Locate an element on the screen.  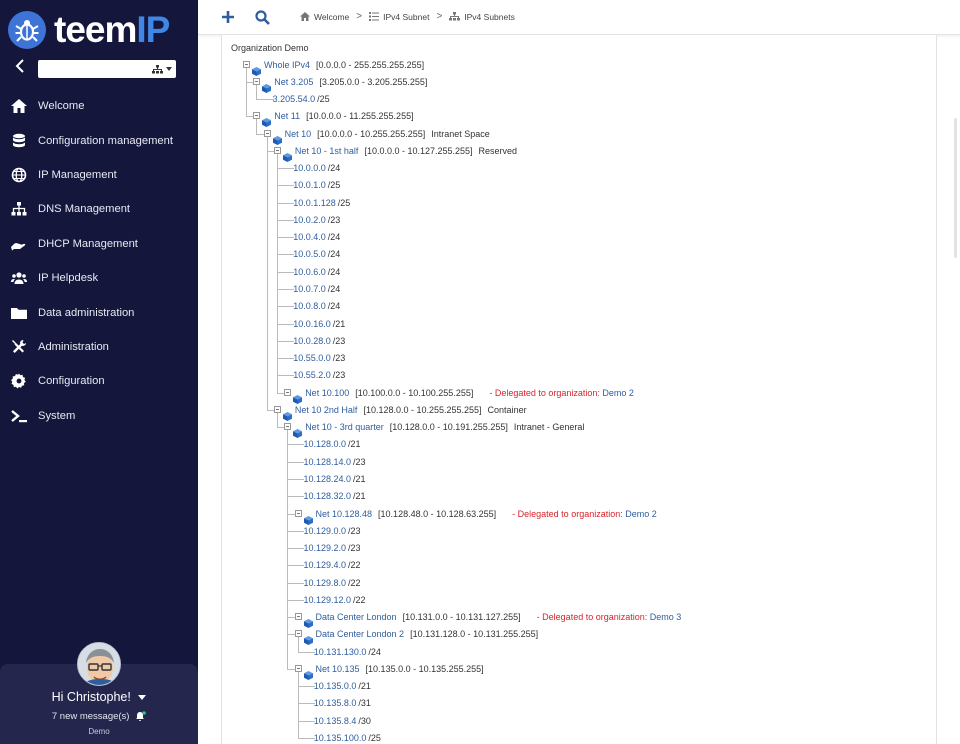
chevron-left-icon is located at coordinates (19, 66).